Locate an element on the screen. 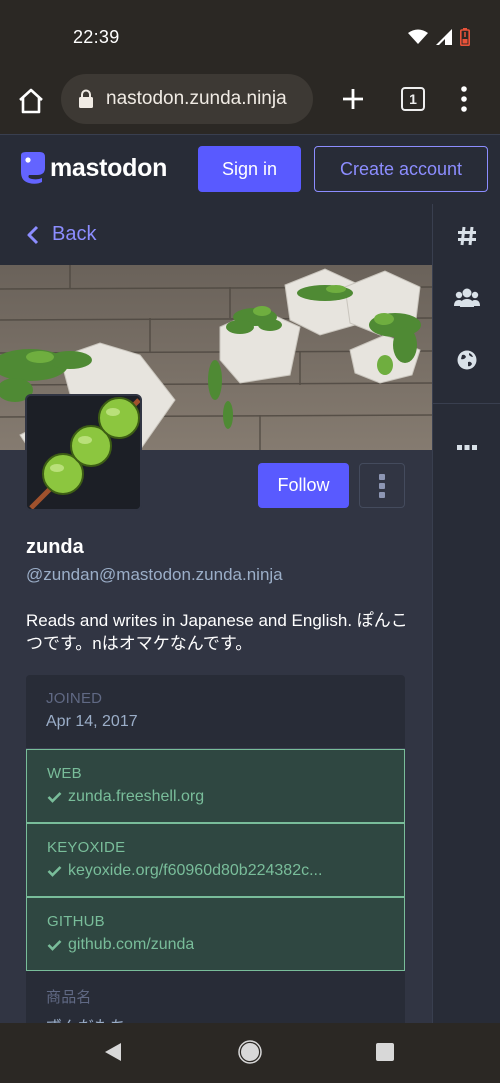 The height and width of the screenshot is (1083, 500). nav-local-timeline is located at coordinates (466, 298).